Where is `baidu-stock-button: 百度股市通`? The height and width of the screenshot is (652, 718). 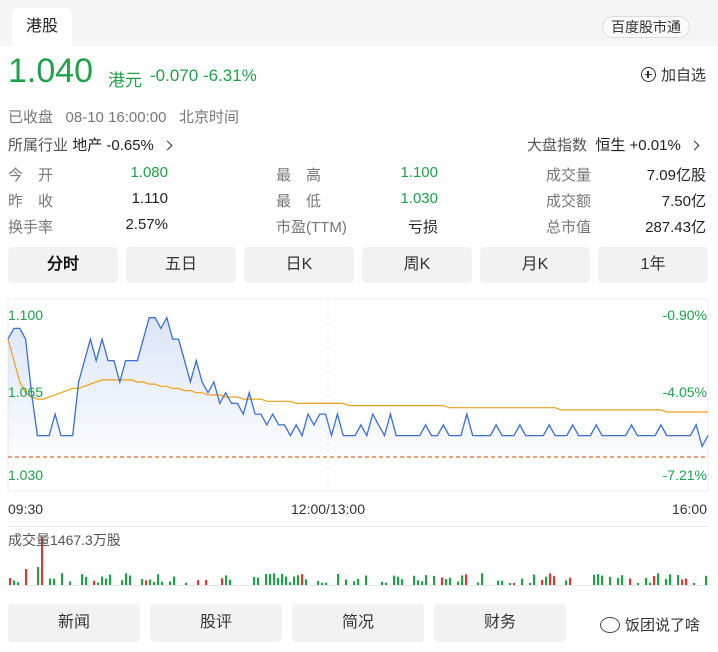 baidu-stock-button: 百度股市通 is located at coordinates (646, 27).